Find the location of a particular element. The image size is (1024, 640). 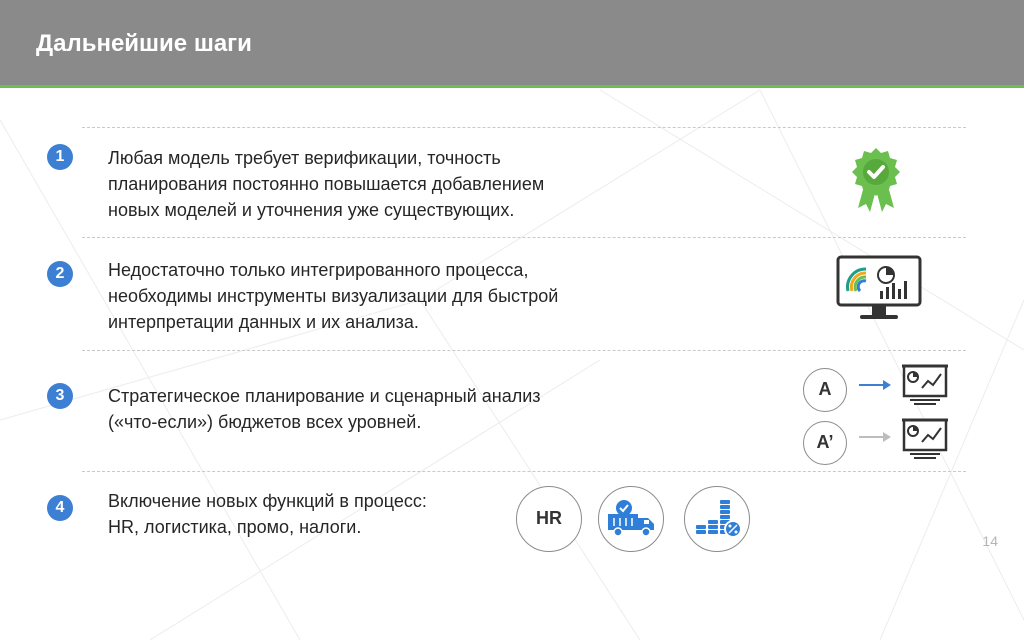

step-4-number: 4 is located at coordinates (60, 508).